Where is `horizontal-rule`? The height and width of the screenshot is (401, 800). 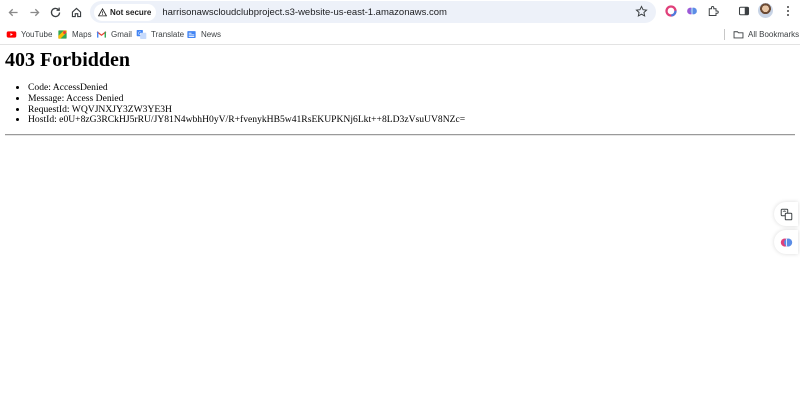
horizontal-rule is located at coordinates (400, 135).